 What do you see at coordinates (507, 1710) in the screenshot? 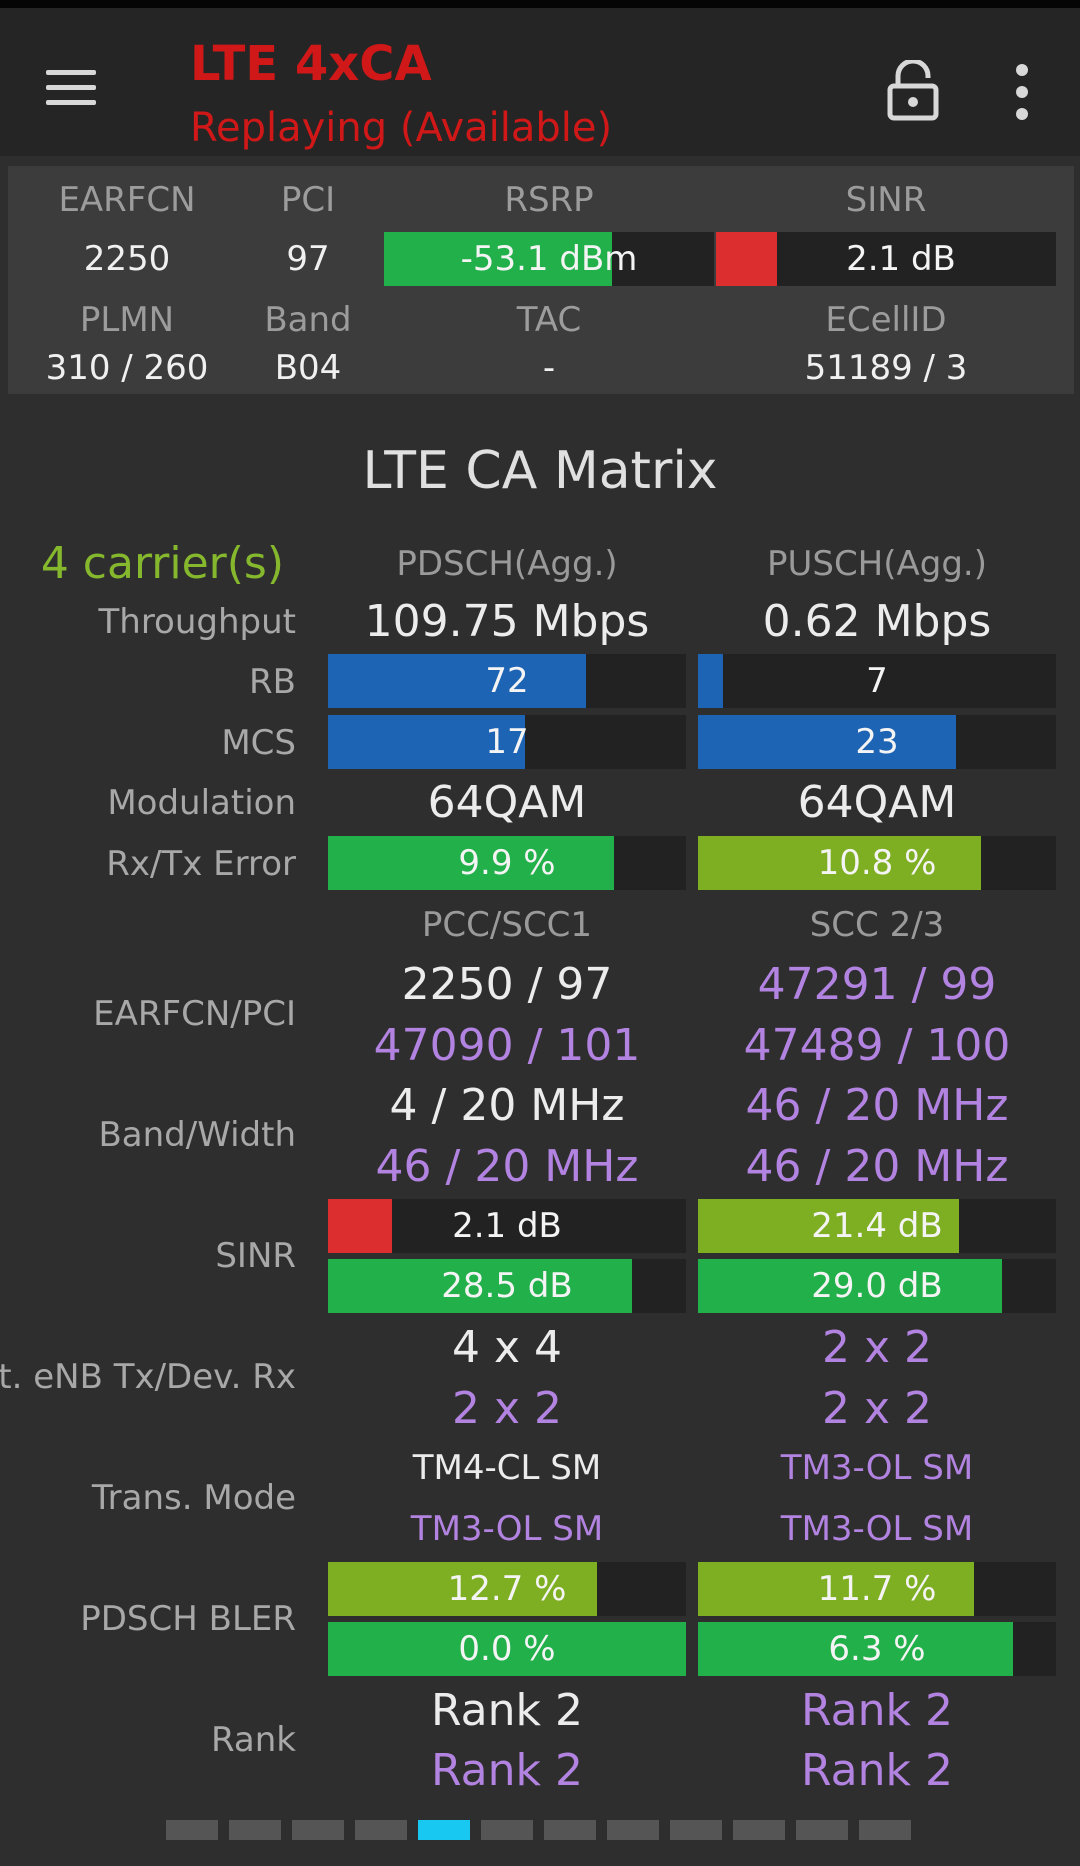
I see `pcc-rank: Rank 2` at bounding box center [507, 1710].